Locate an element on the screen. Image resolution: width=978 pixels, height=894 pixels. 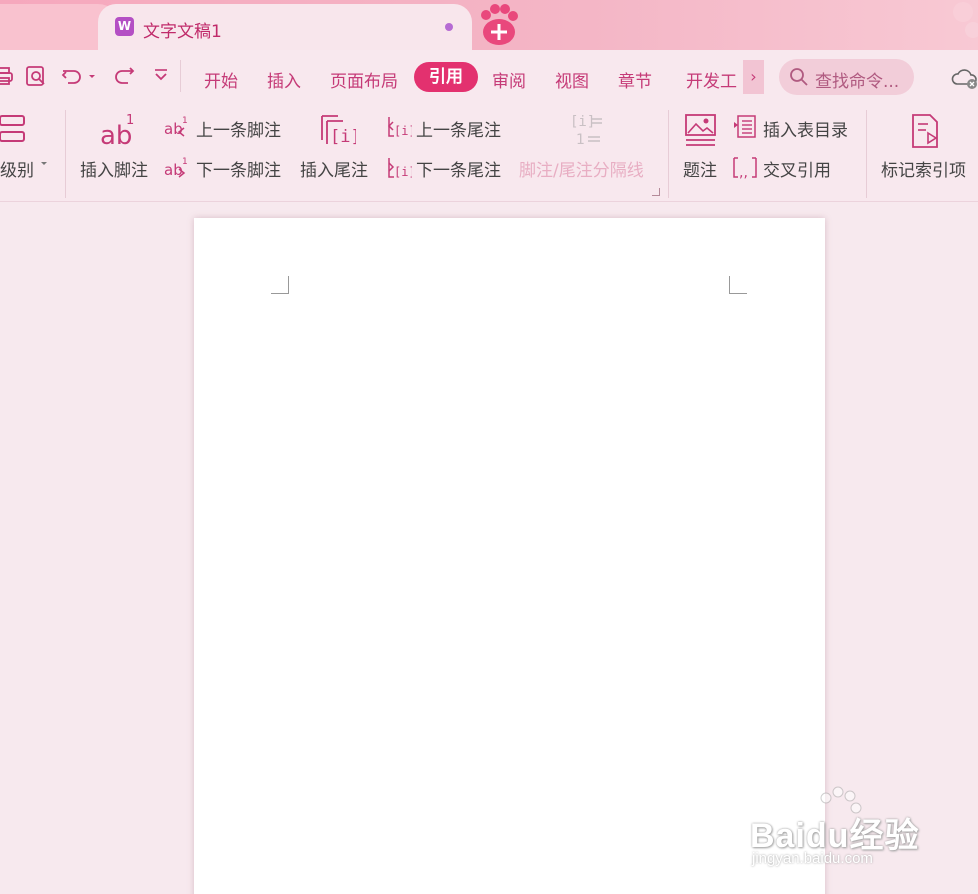
previous-endnote-icon: [i] is located at coordinates (399, 127).